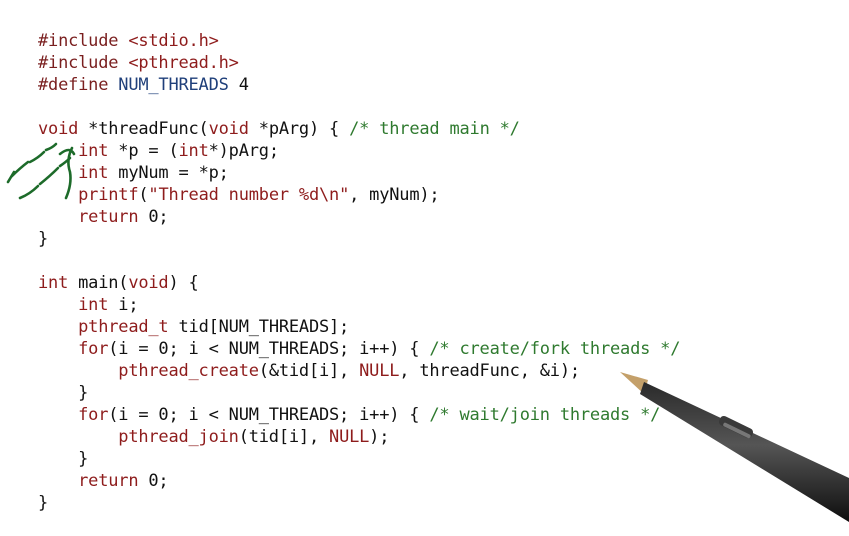 This screenshot has height=536, width=849. Describe the element at coordinates (143, 195) in the screenshot. I see `code-token: (` at that location.